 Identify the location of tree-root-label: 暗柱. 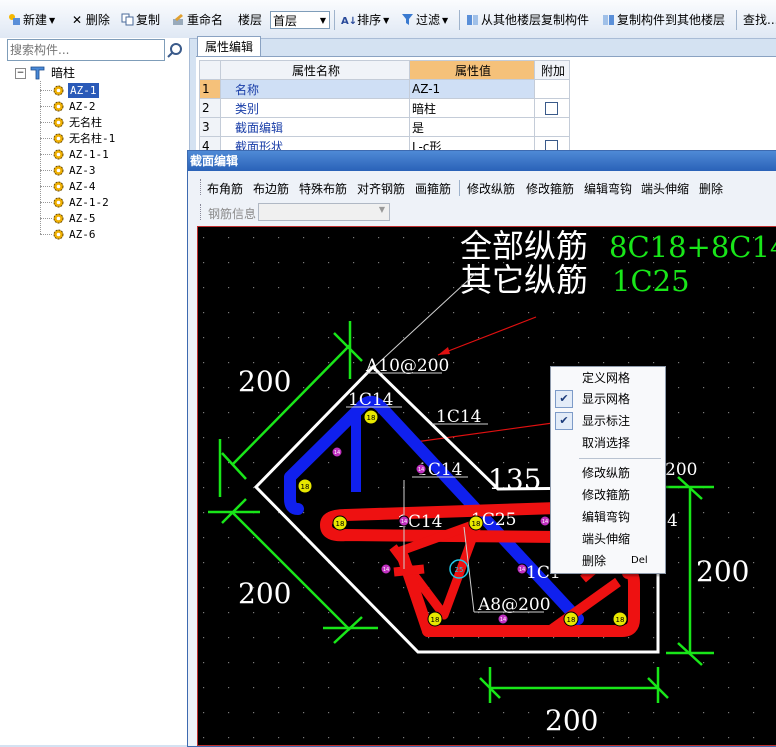
(63, 73).